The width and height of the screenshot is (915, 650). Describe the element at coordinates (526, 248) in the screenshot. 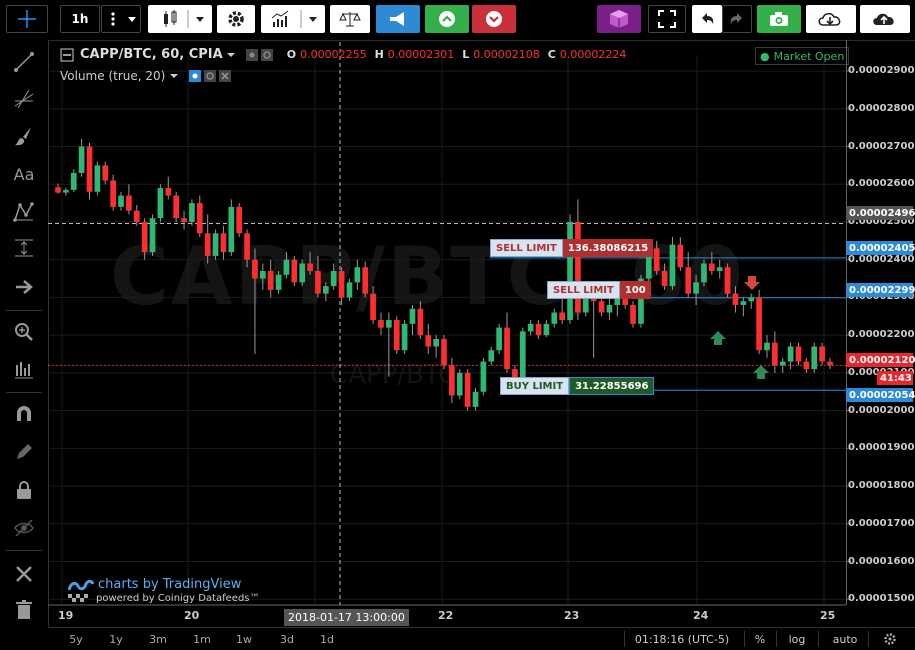

I see `order-type: SELL LIMIT` at that location.